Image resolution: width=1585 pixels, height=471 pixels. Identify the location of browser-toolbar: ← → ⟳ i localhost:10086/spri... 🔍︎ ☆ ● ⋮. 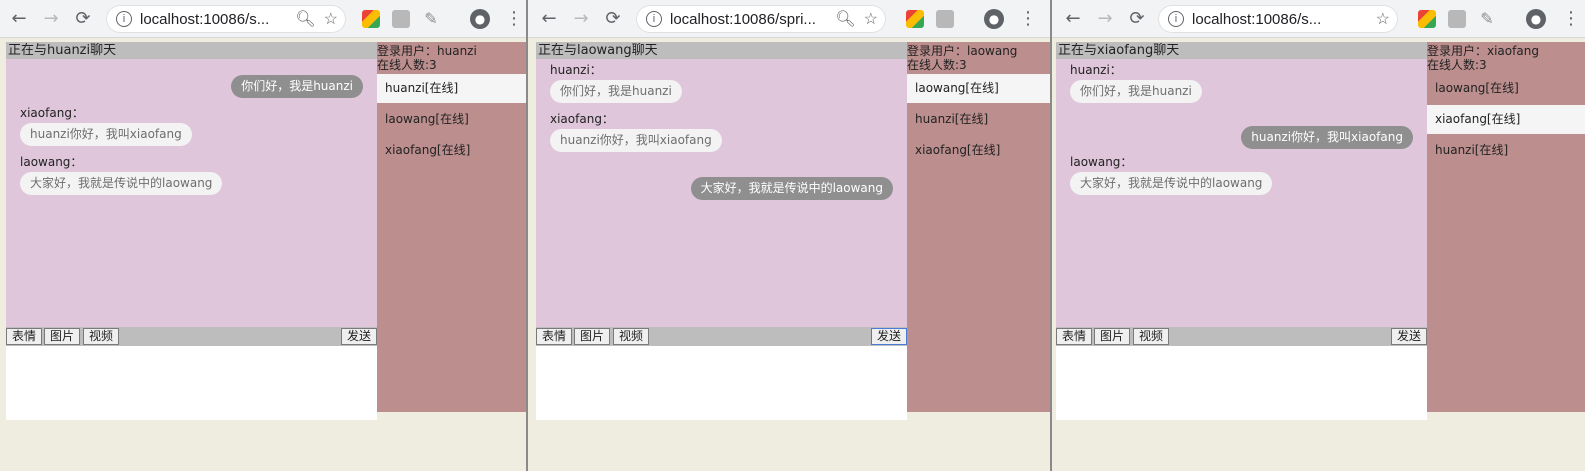
(789, 19).